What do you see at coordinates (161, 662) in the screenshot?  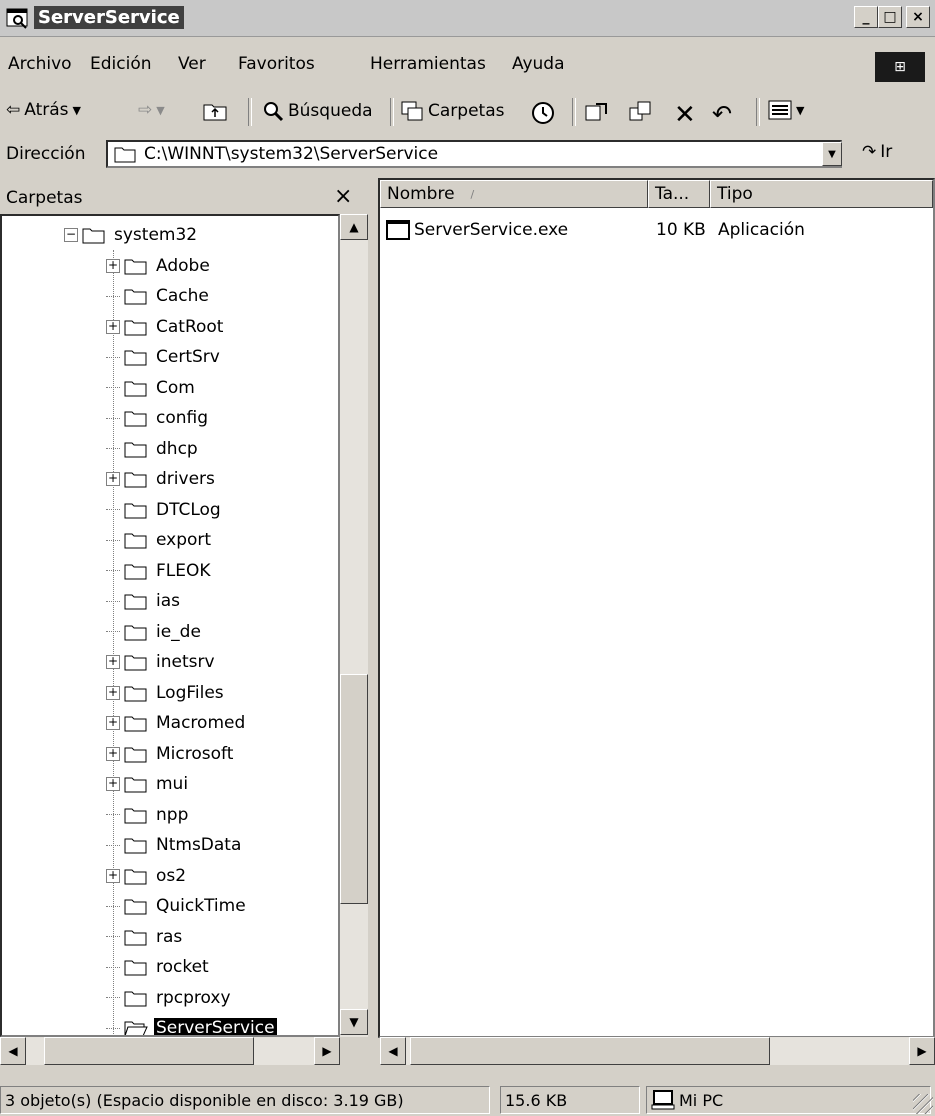 I see `tree-item: + inetsrv` at bounding box center [161, 662].